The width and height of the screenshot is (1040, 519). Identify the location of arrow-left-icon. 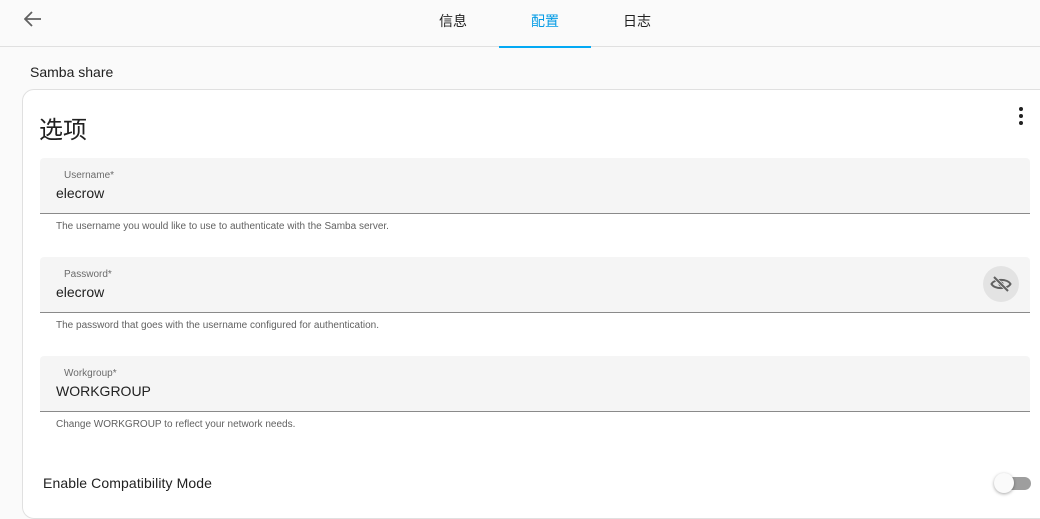
(32, 19).